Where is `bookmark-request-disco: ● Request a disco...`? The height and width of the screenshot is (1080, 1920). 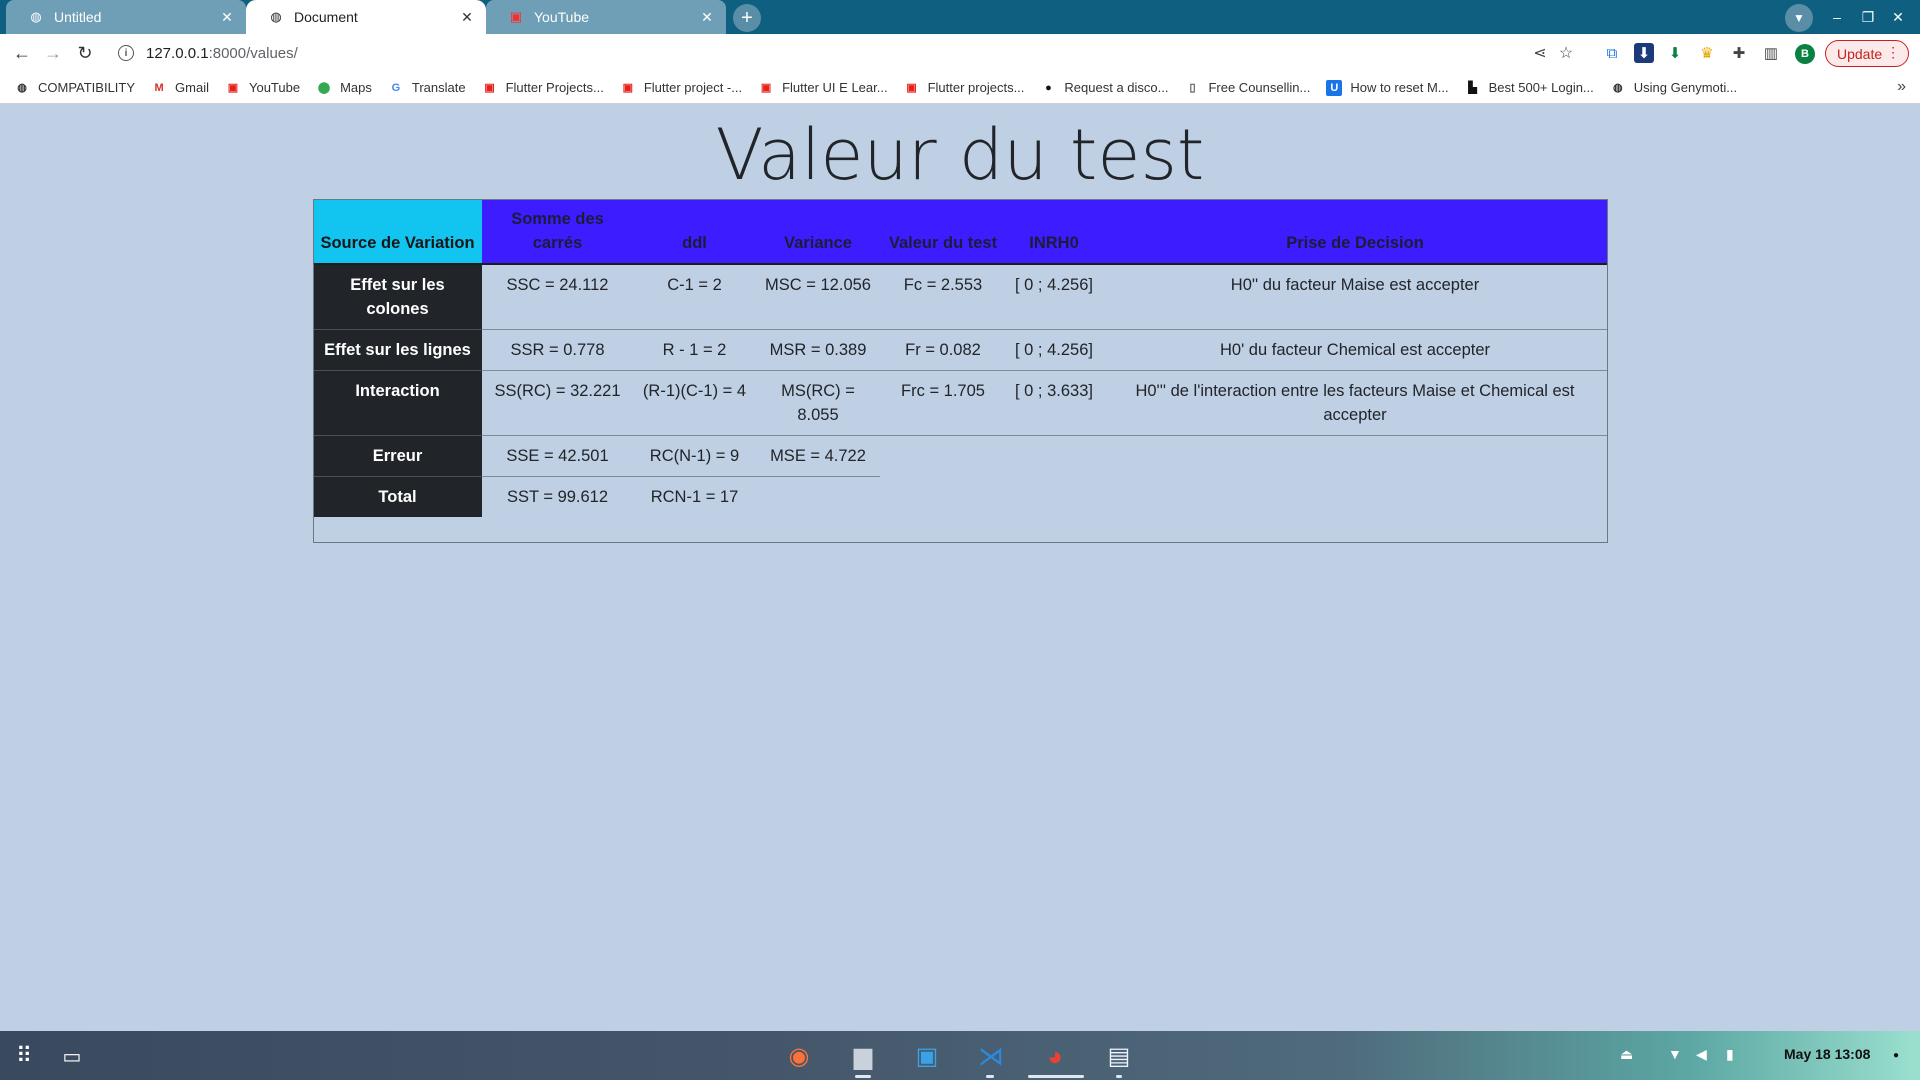 bookmark-request-disco: ● Request a disco... is located at coordinates (1104, 88).